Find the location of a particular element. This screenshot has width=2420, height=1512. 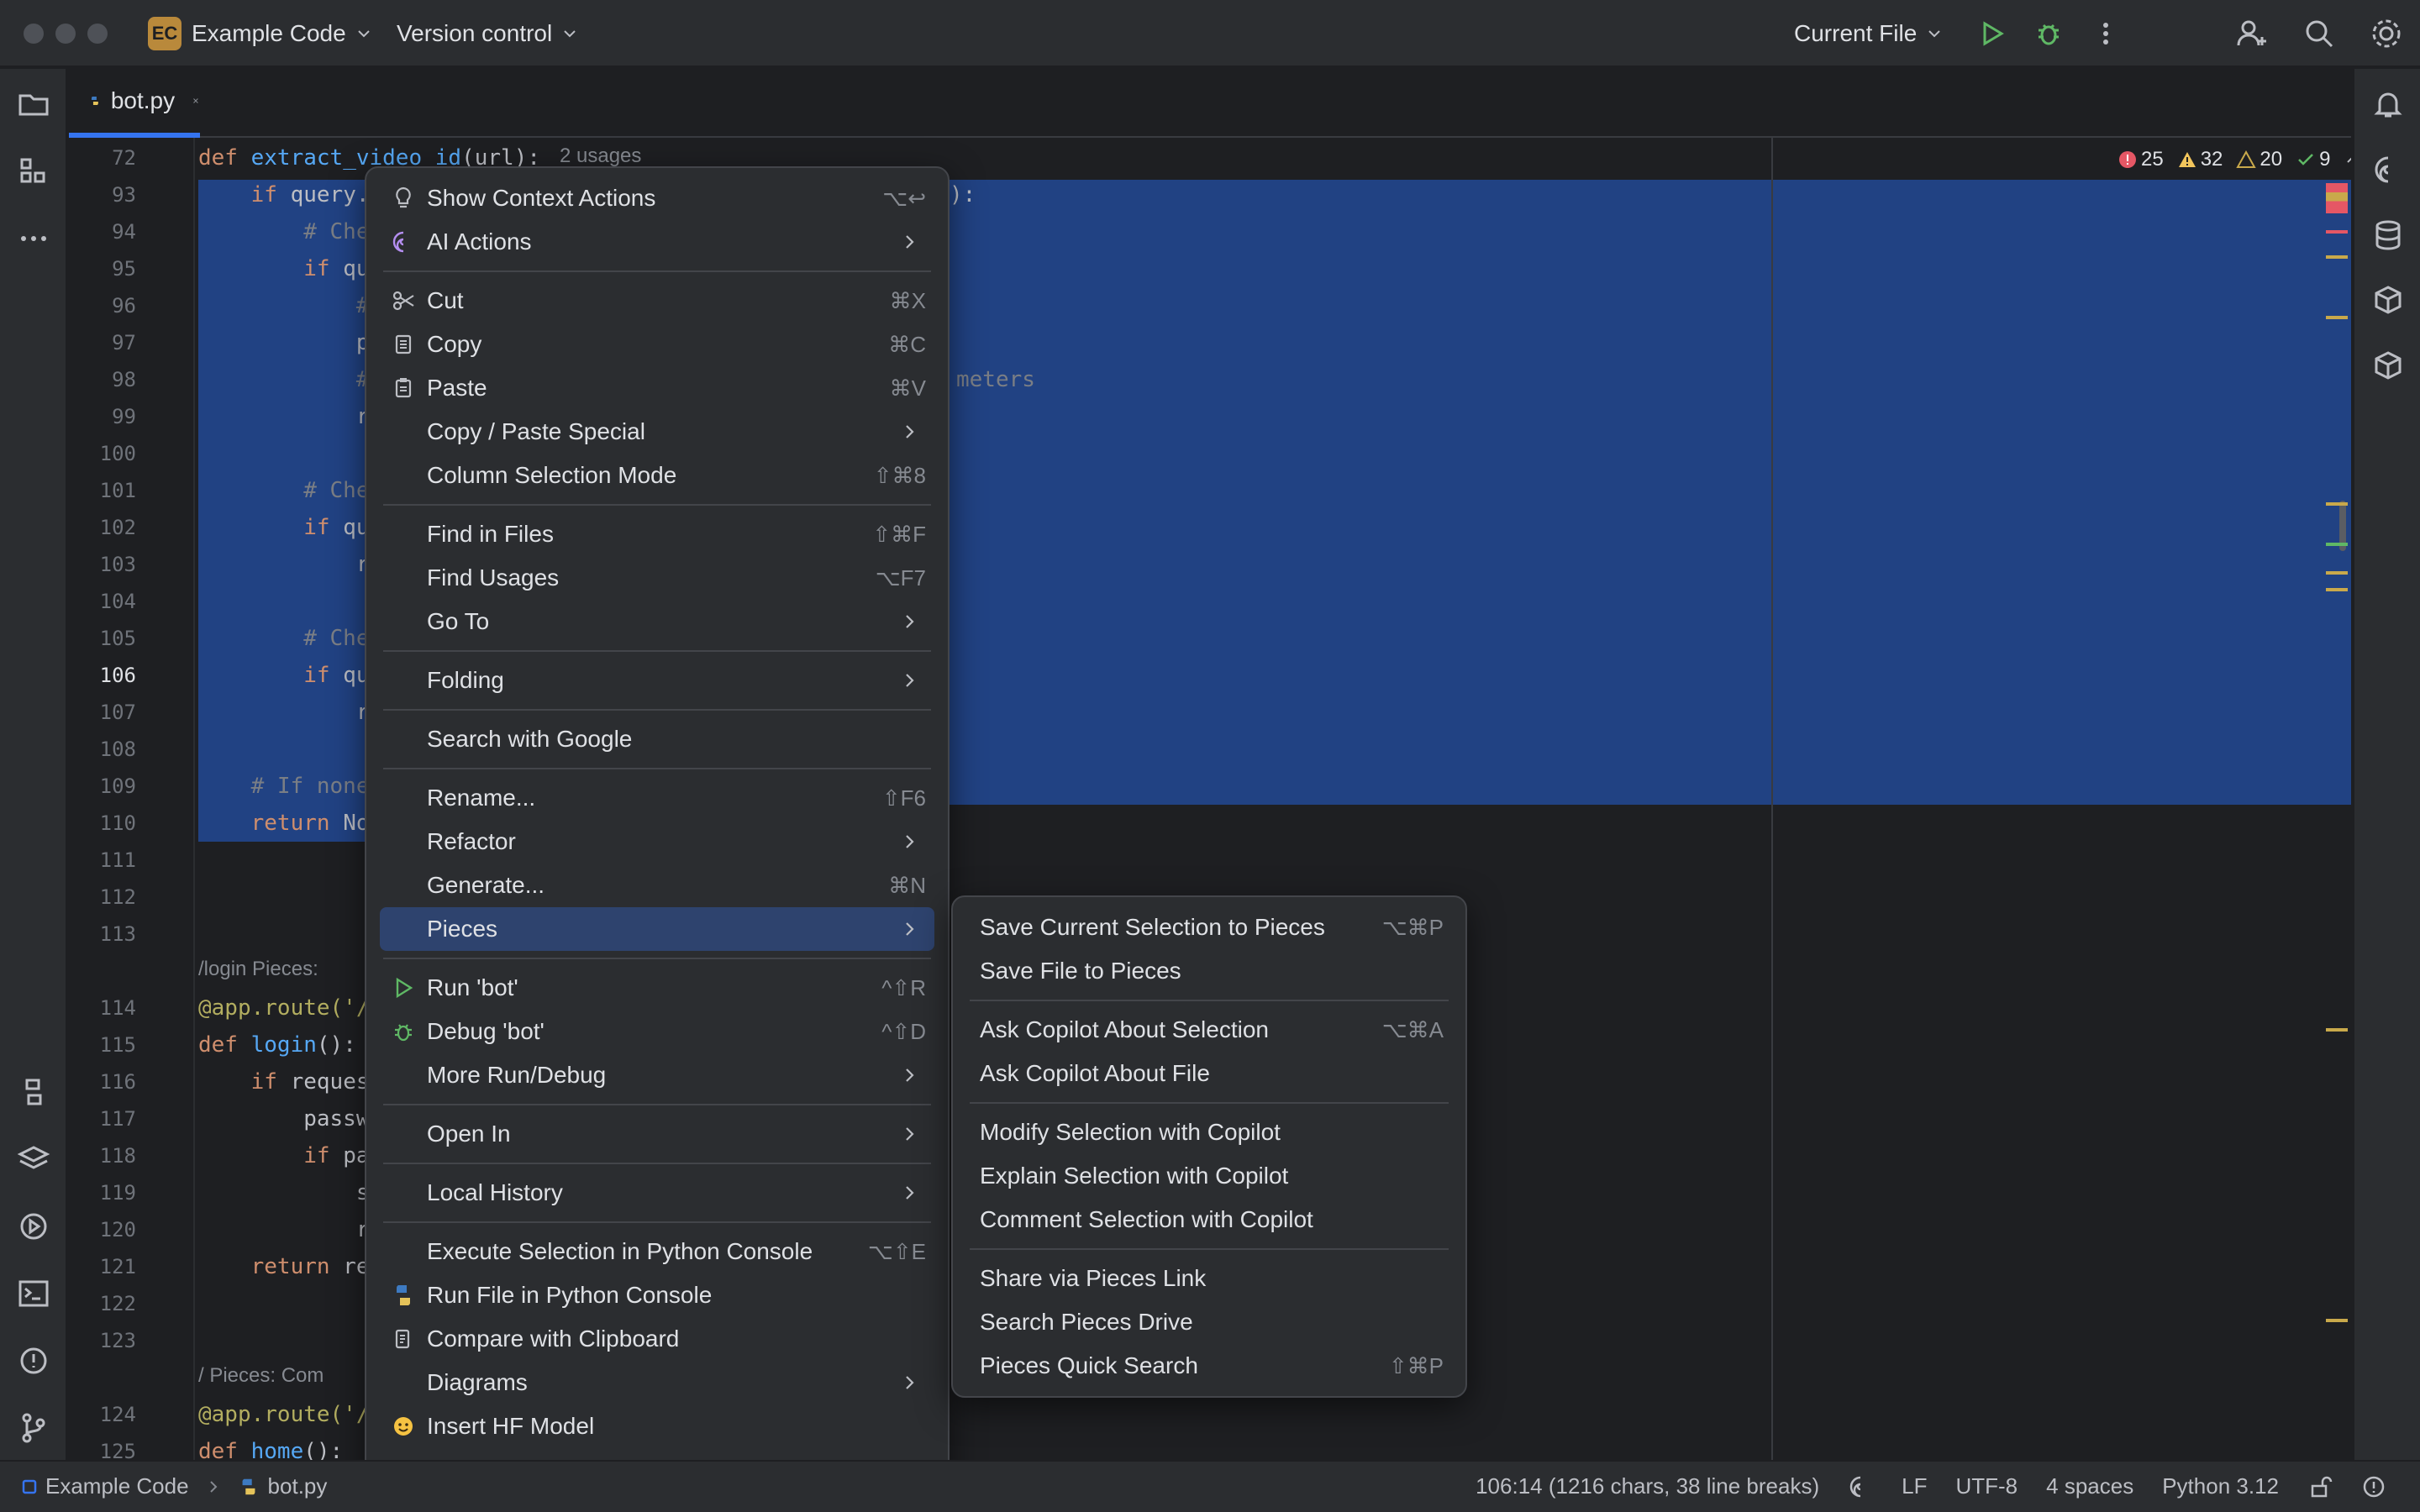

alert-circle-icon is located at coordinates (2373, 1486).